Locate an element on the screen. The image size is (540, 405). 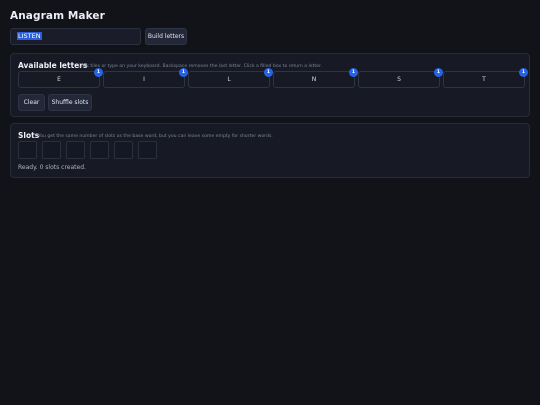
available-letters-title: Available letters is located at coordinates (53, 65).